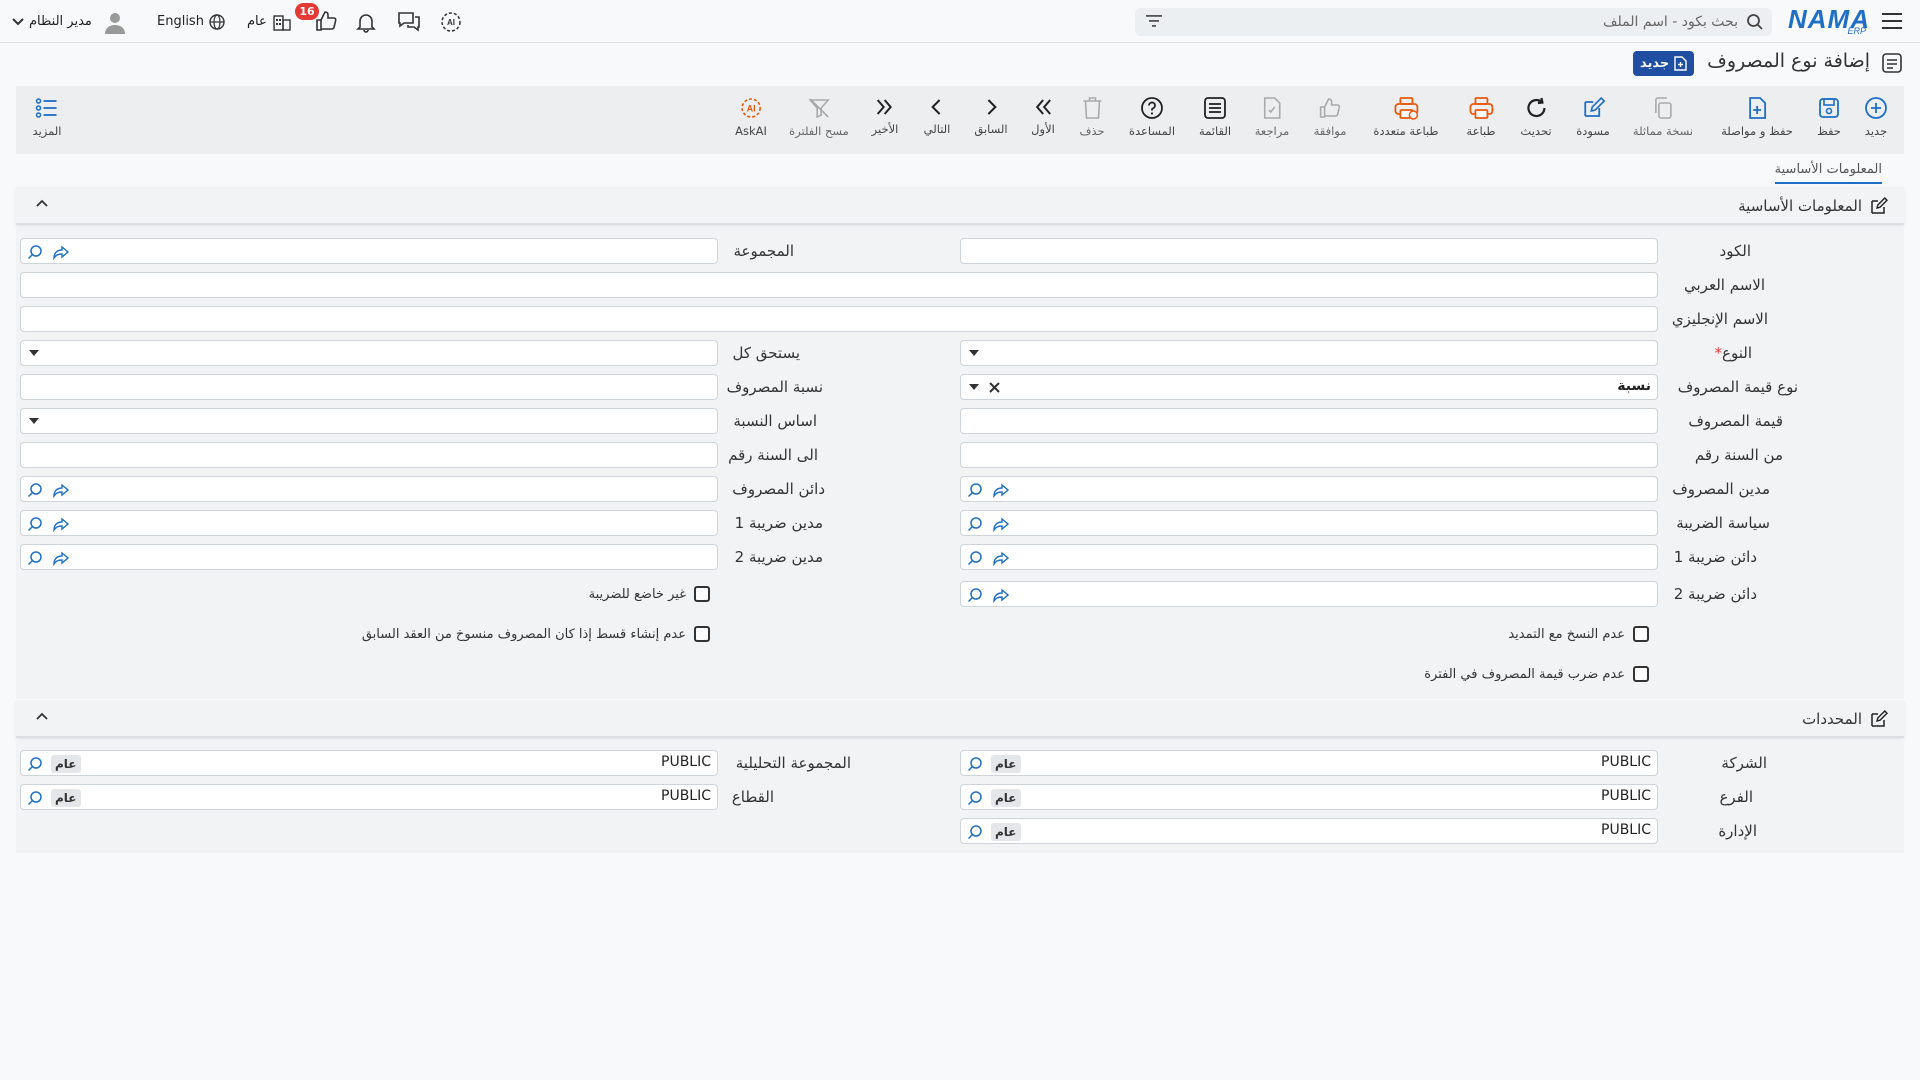  Describe the element at coordinates (34, 421) in the screenshot. I see `caret-down-icon` at that location.